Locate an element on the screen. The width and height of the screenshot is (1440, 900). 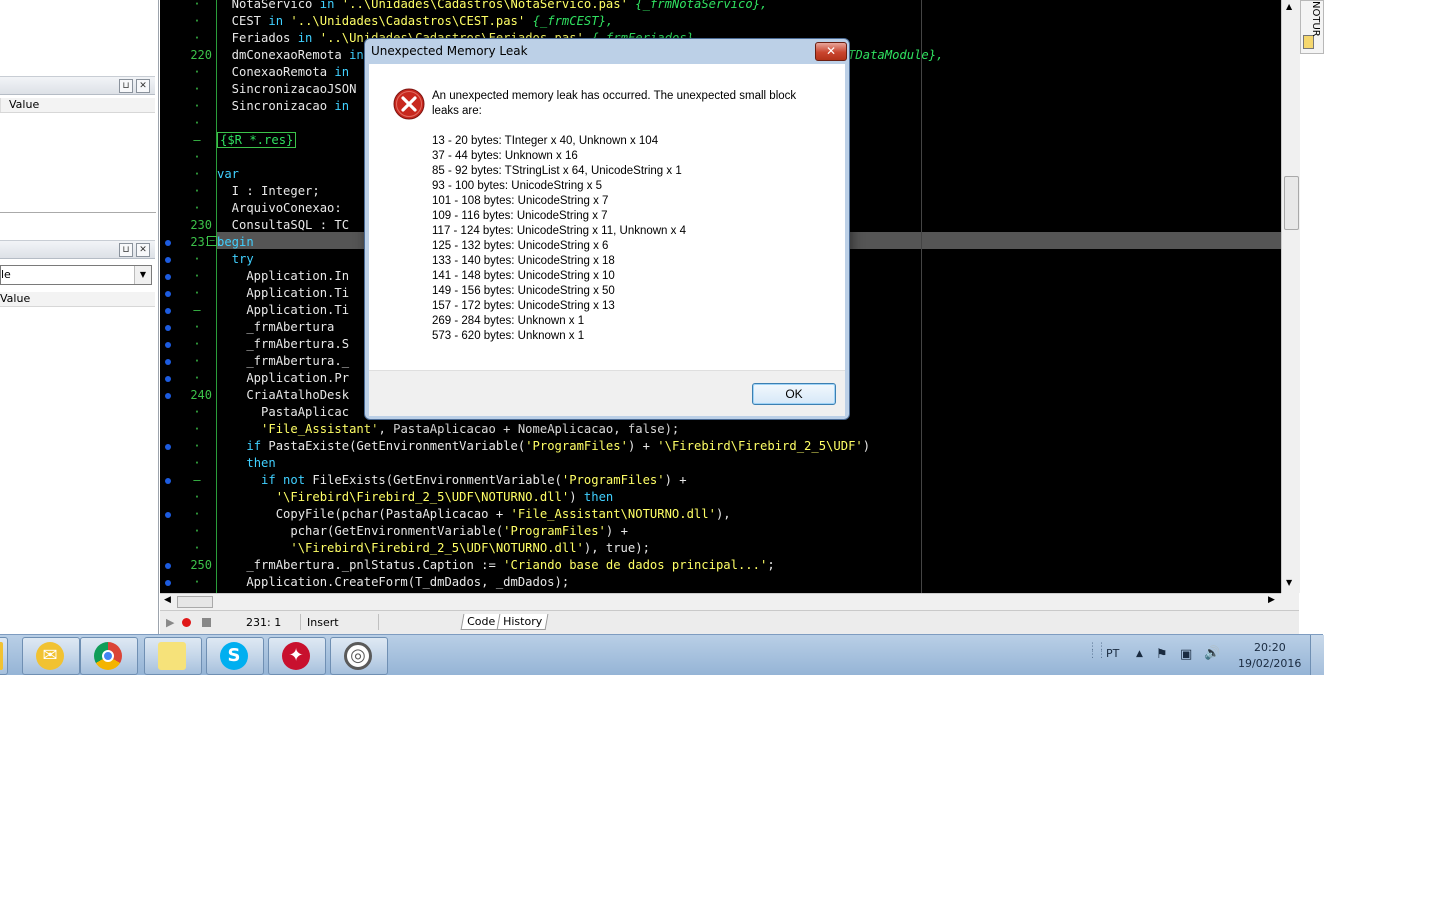
code-line: var is located at coordinates (228, 174).